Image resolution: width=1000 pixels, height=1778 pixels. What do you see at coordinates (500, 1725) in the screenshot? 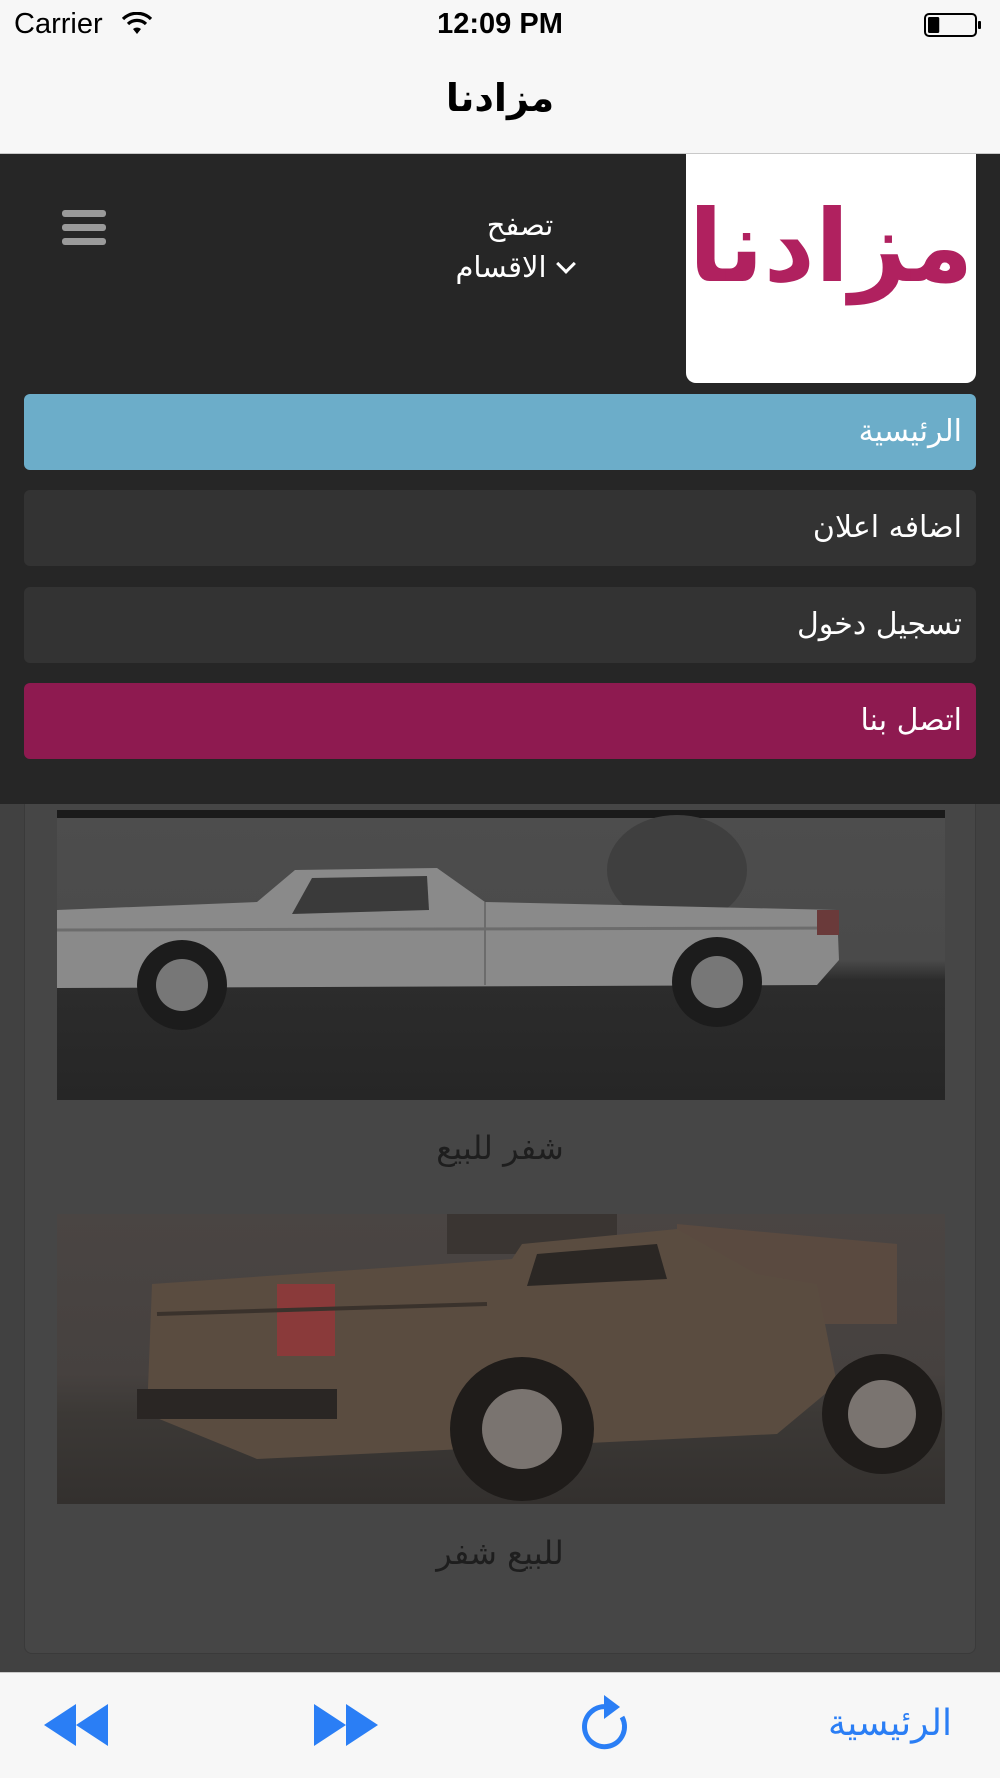
I see `bottom-toolbar: الرئيسية` at bounding box center [500, 1725].